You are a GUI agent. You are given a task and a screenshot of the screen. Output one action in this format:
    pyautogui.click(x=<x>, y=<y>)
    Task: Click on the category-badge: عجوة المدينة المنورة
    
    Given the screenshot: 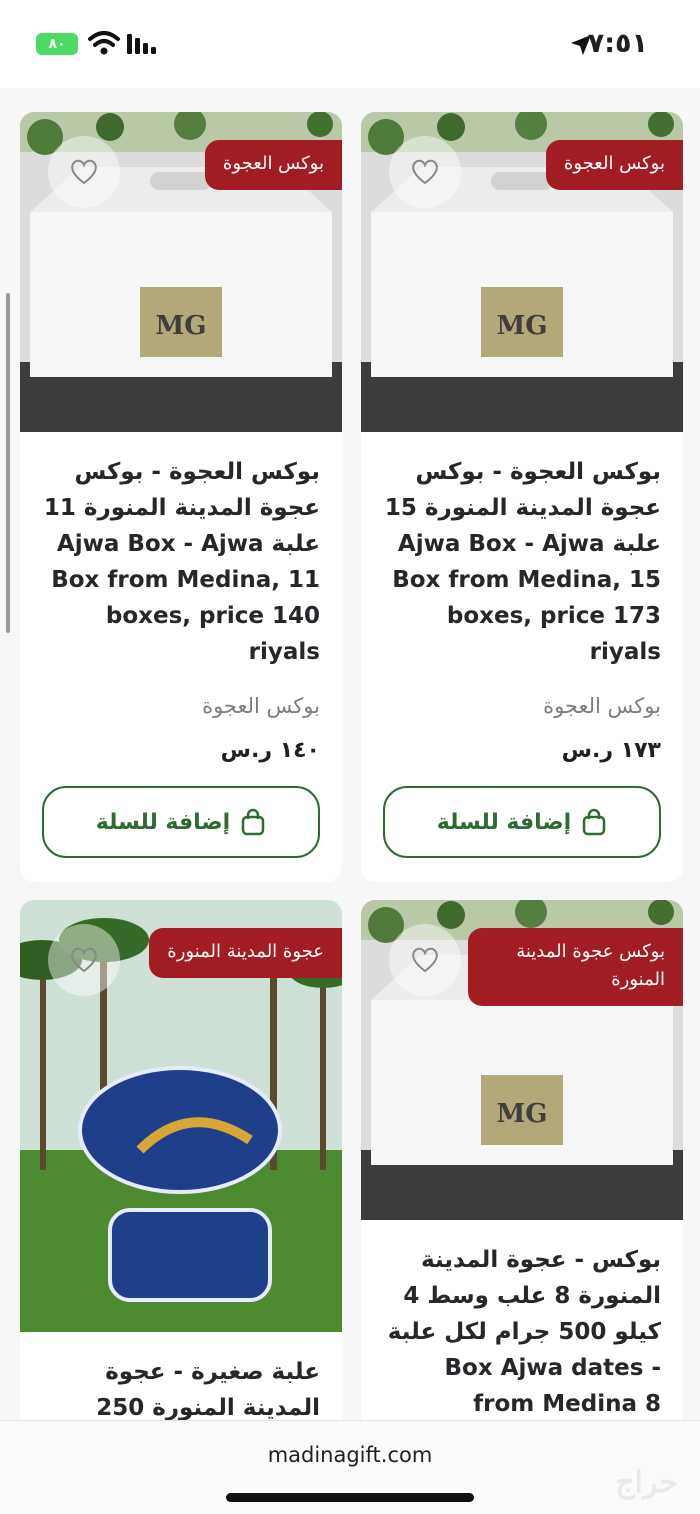 What is the action you would take?
    pyautogui.click(x=245, y=953)
    